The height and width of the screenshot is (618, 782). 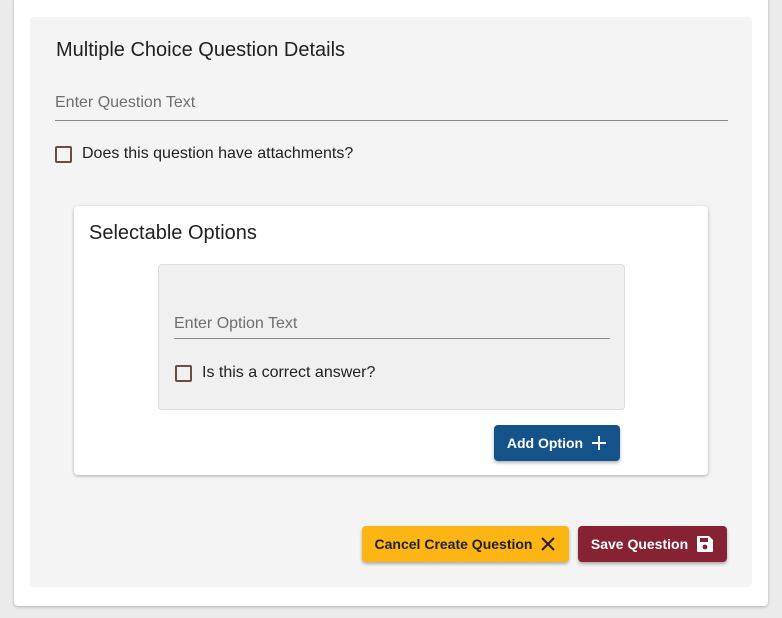 What do you see at coordinates (63, 154) in the screenshot?
I see `attachments-checkbox` at bounding box center [63, 154].